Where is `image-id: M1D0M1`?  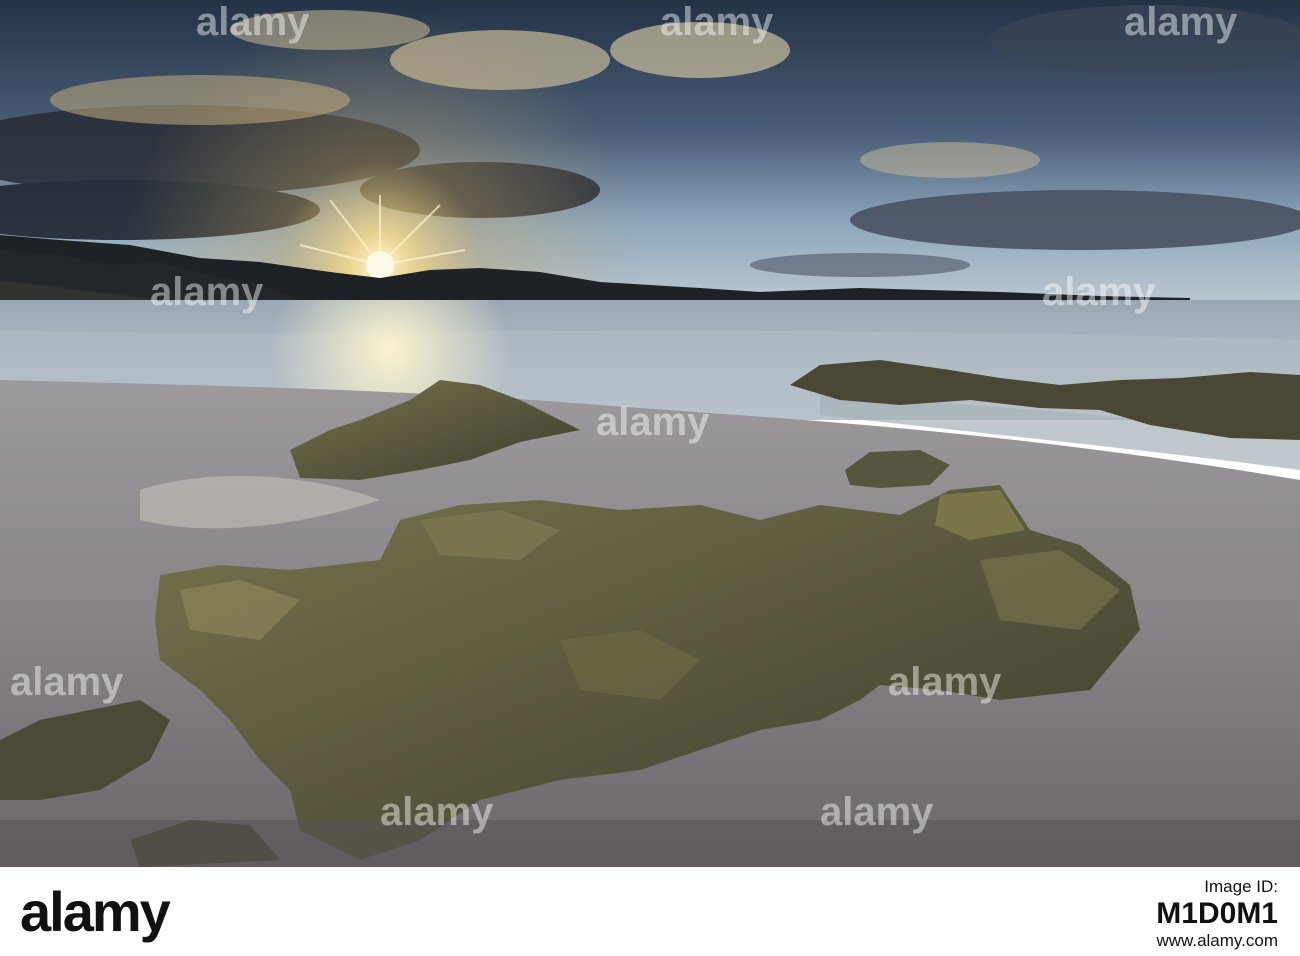 image-id: M1D0M1 is located at coordinates (1217, 913).